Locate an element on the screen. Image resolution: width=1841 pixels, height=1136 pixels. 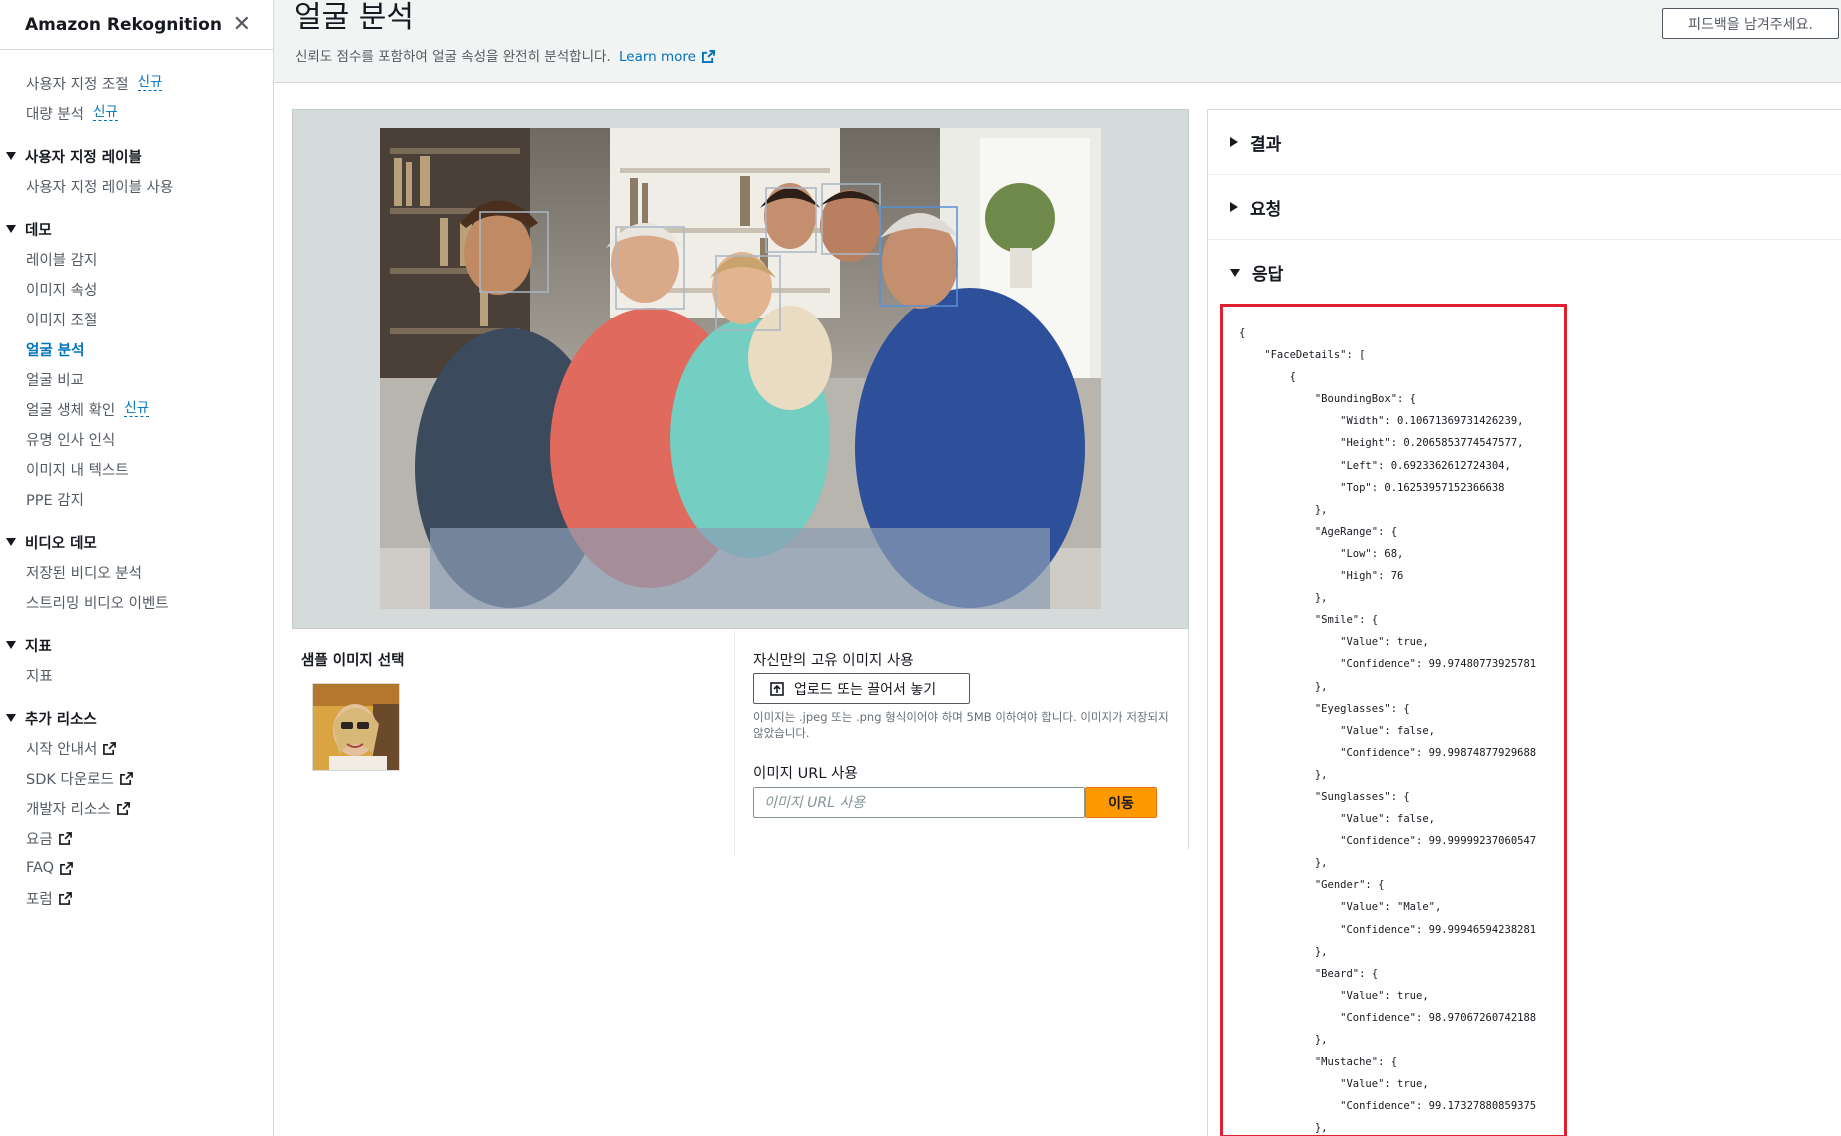
sidebar-title: Amazon Rekognition is located at coordinates (123, 24).